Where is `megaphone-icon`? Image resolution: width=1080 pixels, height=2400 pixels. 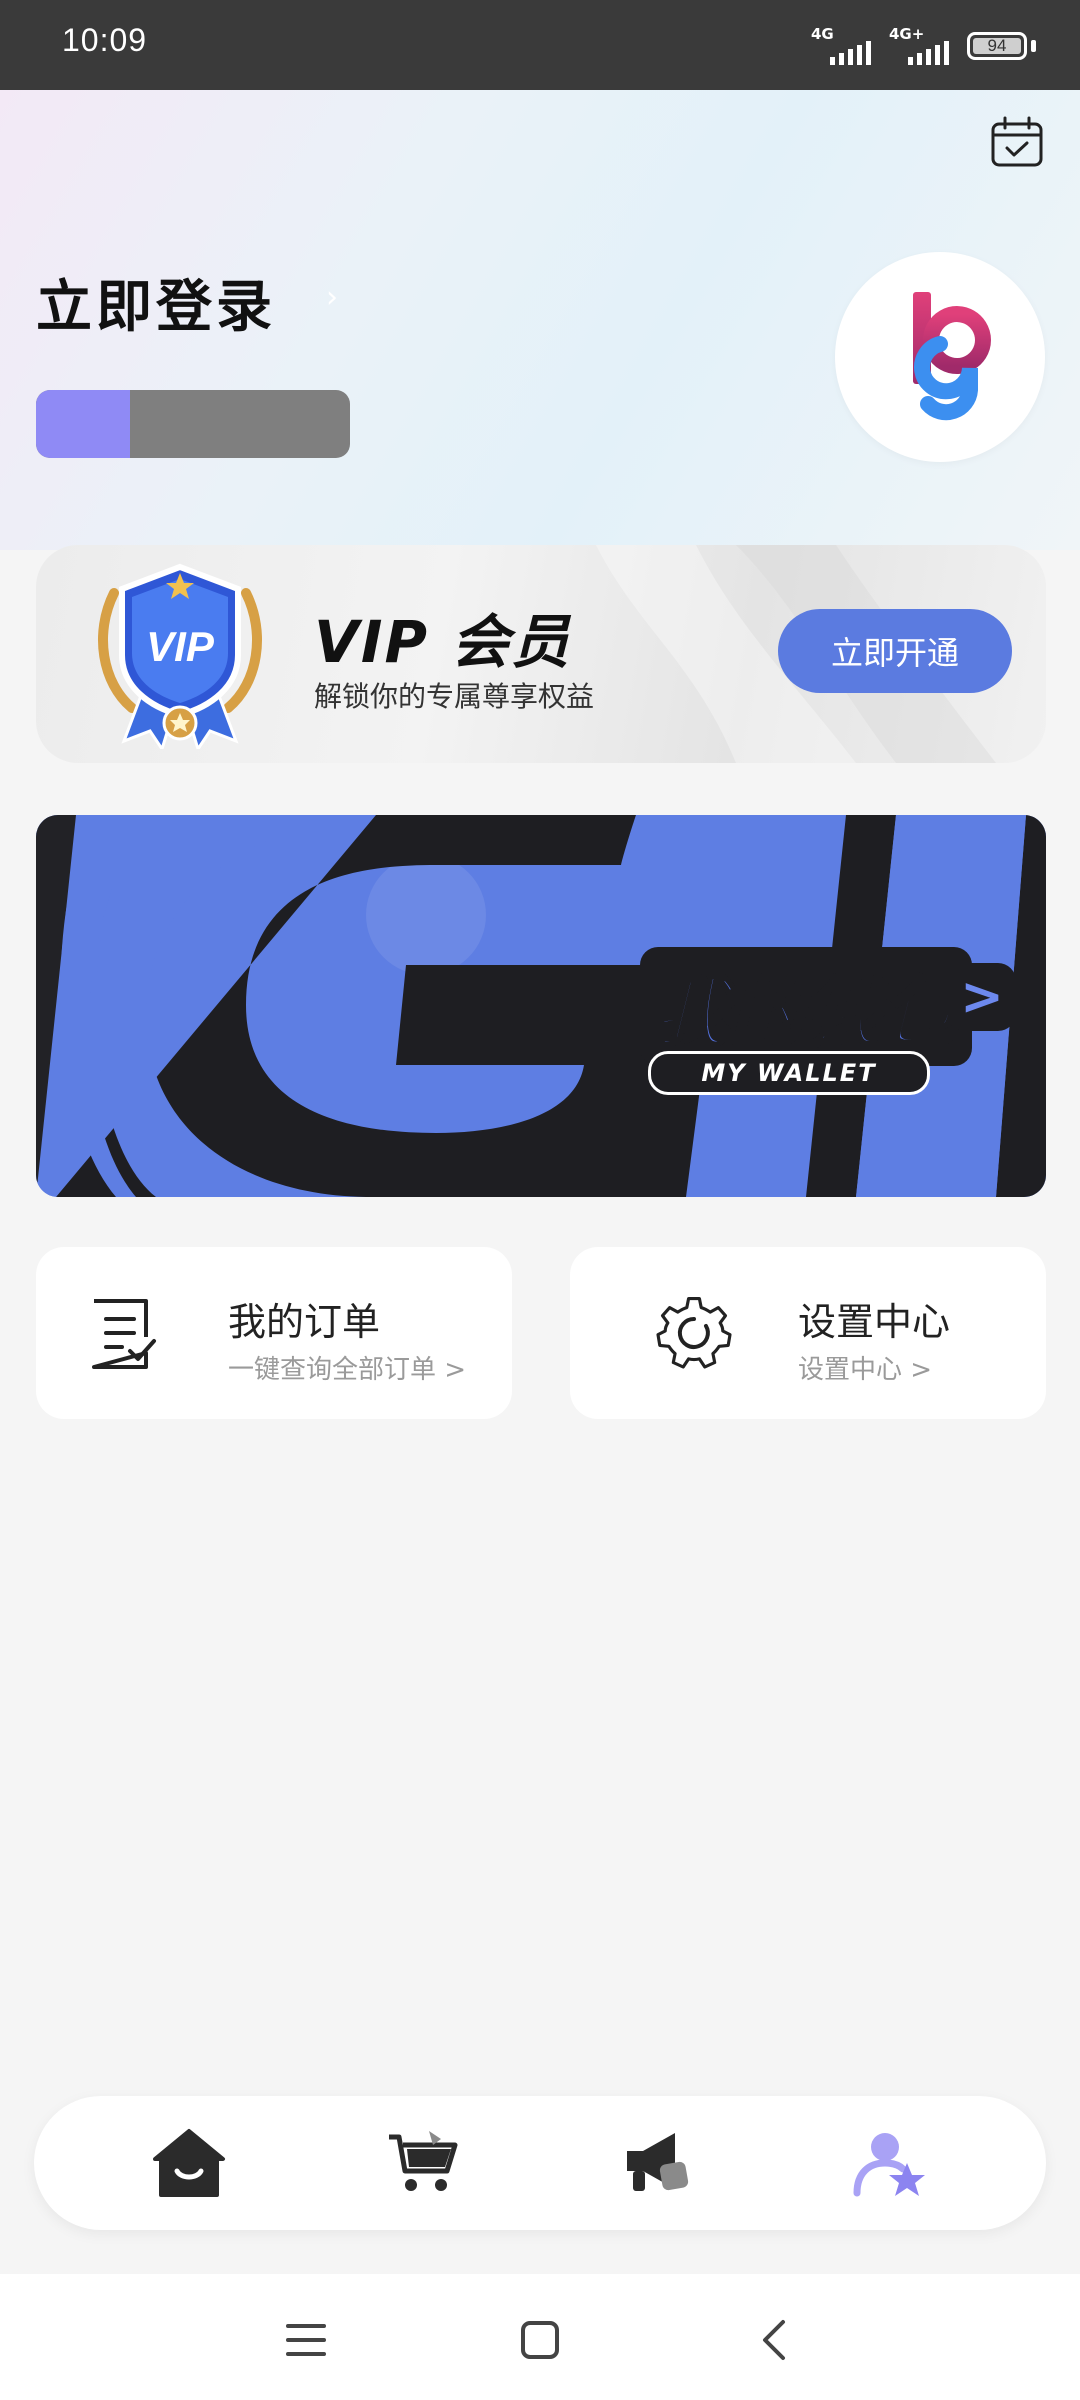
megaphone-icon is located at coordinates (658, 2162).